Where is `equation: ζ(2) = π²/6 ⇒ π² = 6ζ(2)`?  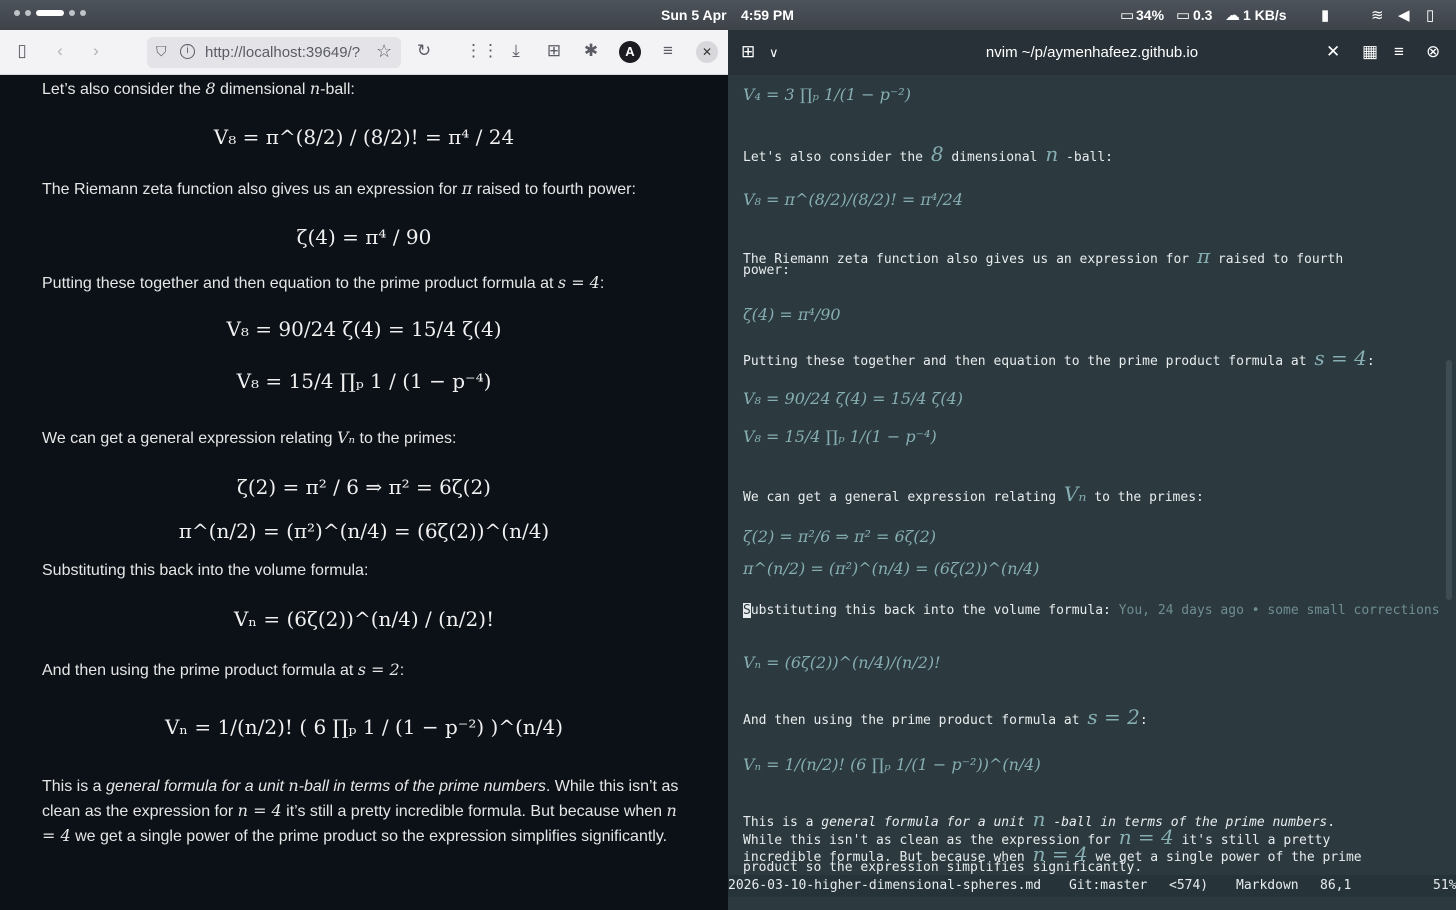 equation: ζ(2) = π²/6 ⇒ π² = 6ζ(2) is located at coordinates (840, 536).